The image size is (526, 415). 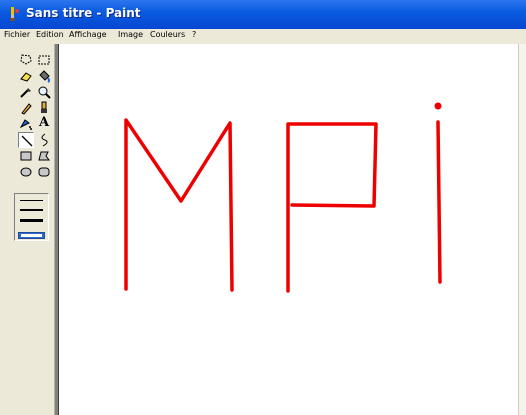 I want to click on text-tool-label: A, so click(x=44, y=122).